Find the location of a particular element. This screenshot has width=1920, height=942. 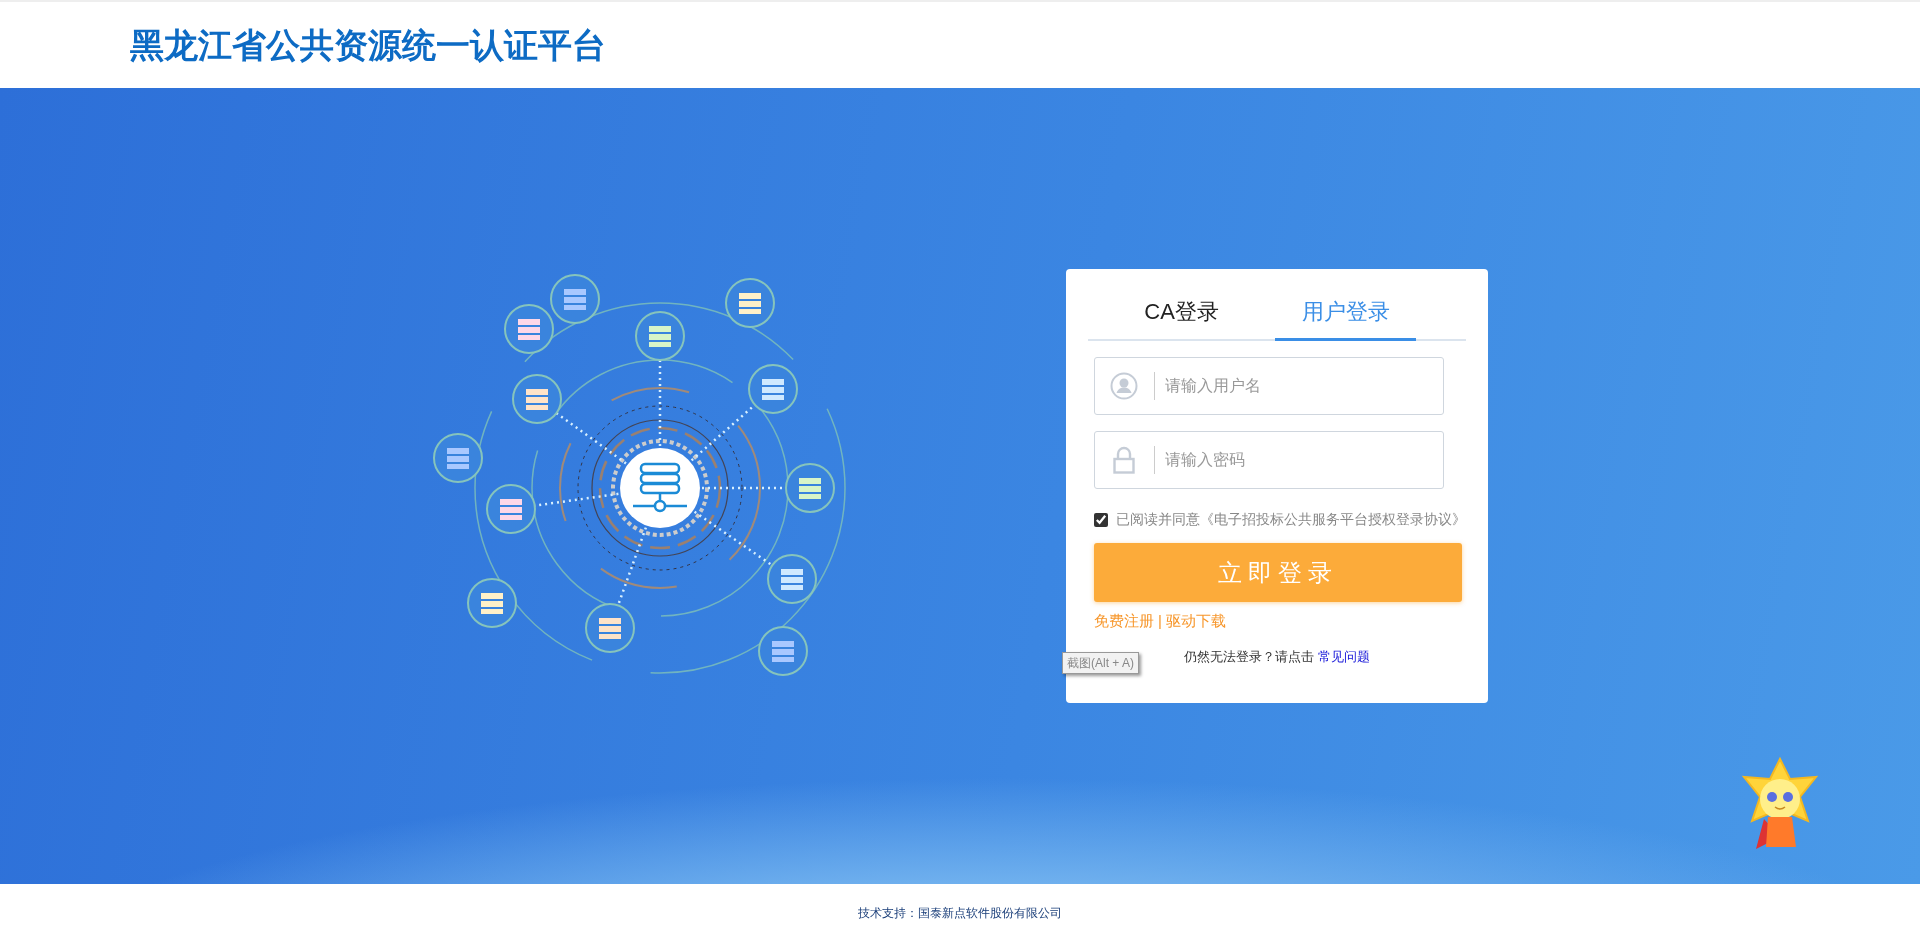

register-link: 免费注册 is located at coordinates (1124, 621).